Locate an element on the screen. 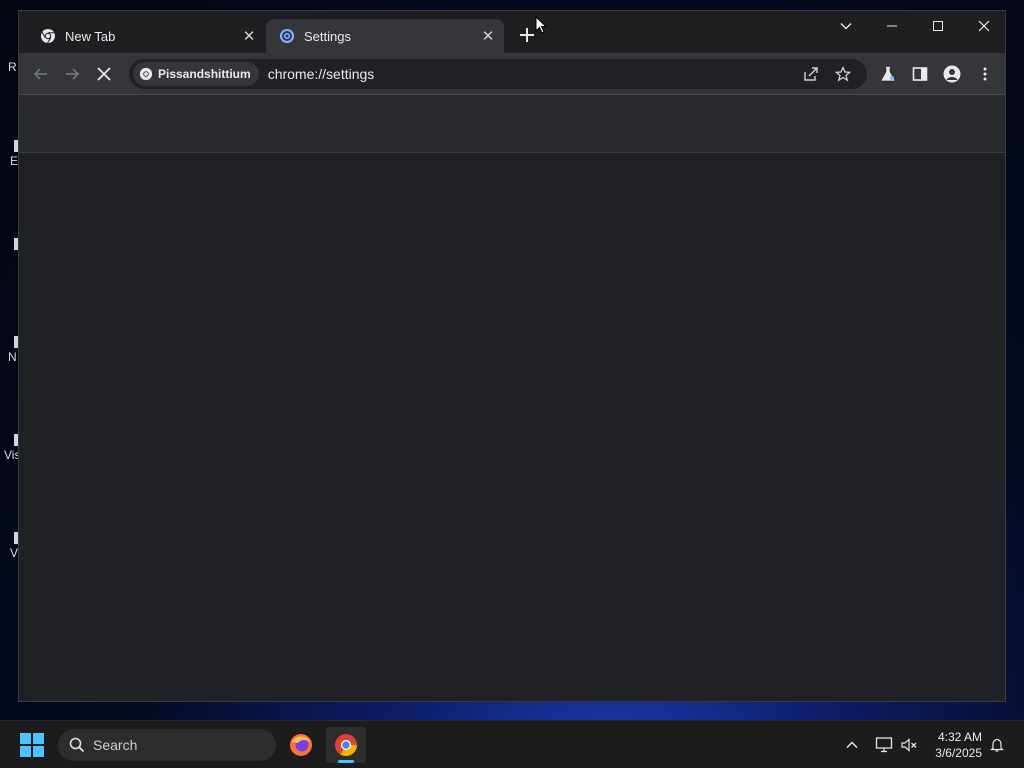  desktop-icon-label: V is located at coordinates (14, 553).